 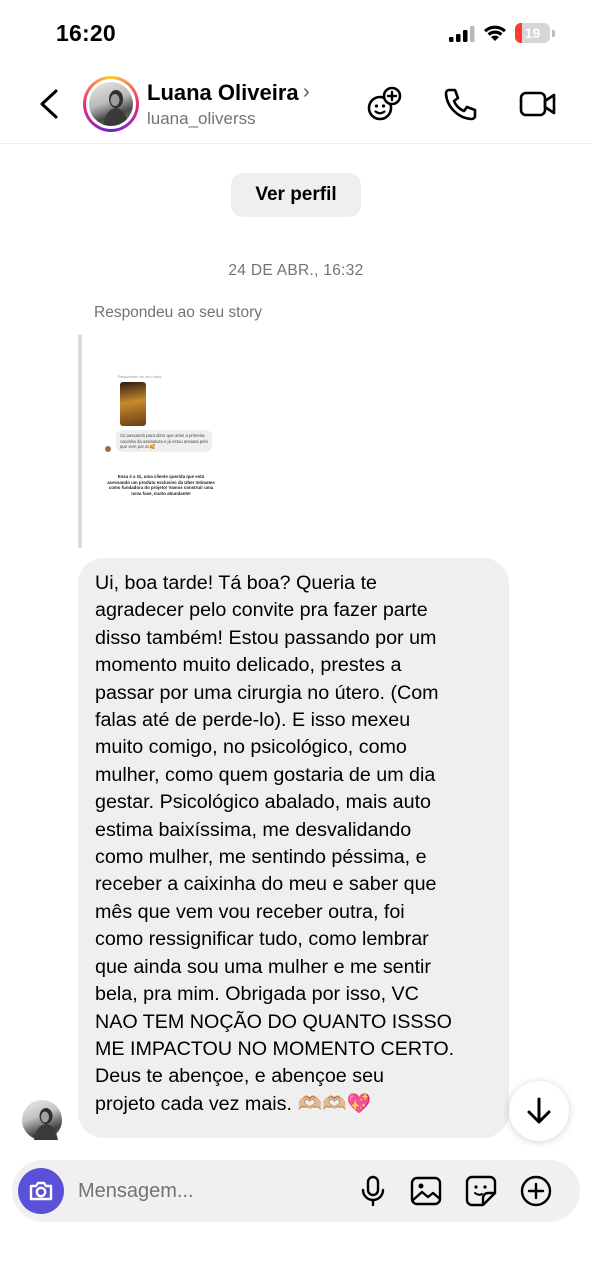 I want to click on message-composer, so click(x=296, y=1191).